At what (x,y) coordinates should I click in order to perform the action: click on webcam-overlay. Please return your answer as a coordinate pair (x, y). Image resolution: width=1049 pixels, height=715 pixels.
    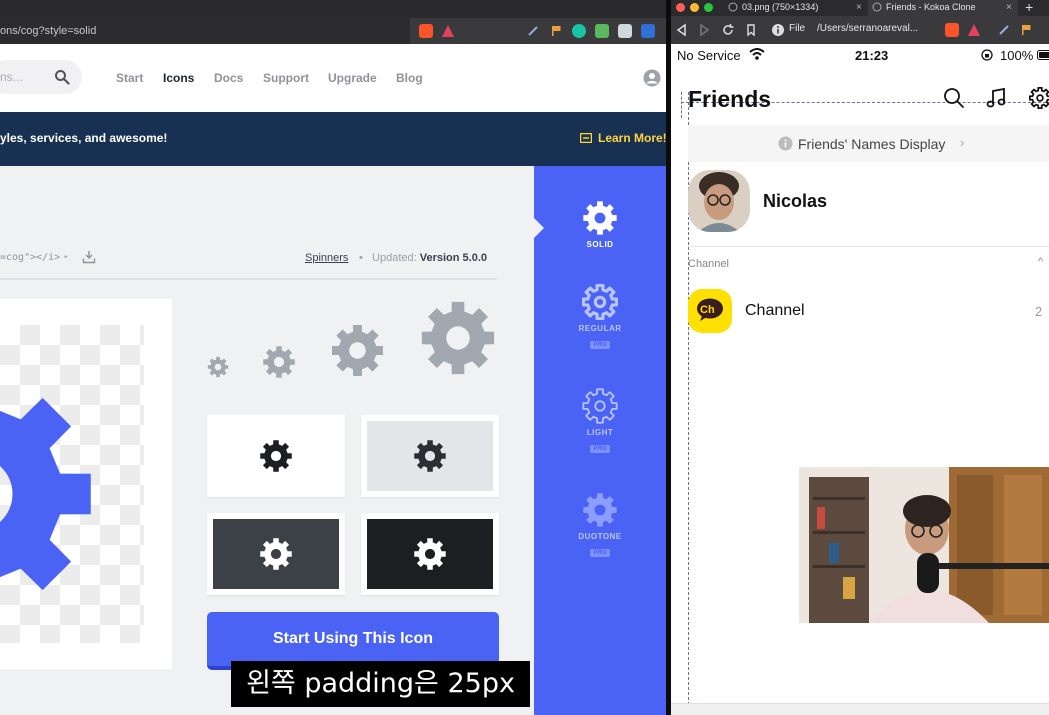
    Looking at the image, I should click on (924, 545).